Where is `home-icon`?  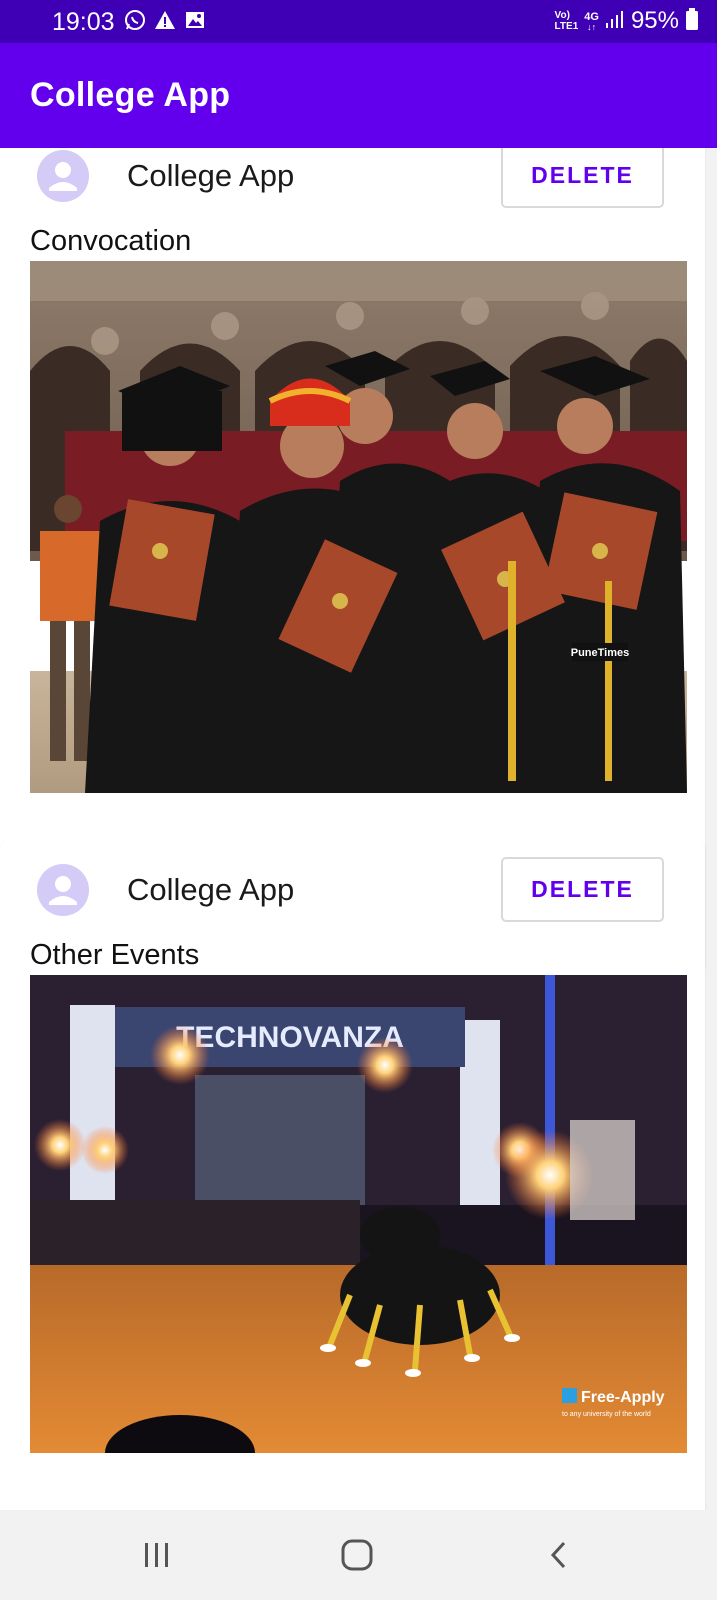 home-icon is located at coordinates (357, 1555).